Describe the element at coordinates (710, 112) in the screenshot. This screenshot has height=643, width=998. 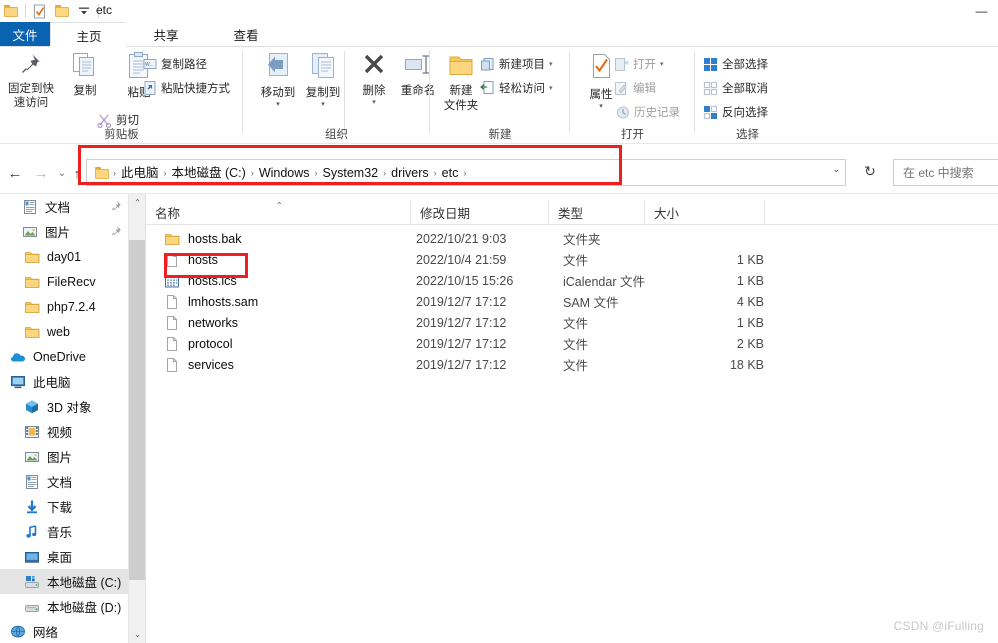
I see `invert-selection-icon` at that location.